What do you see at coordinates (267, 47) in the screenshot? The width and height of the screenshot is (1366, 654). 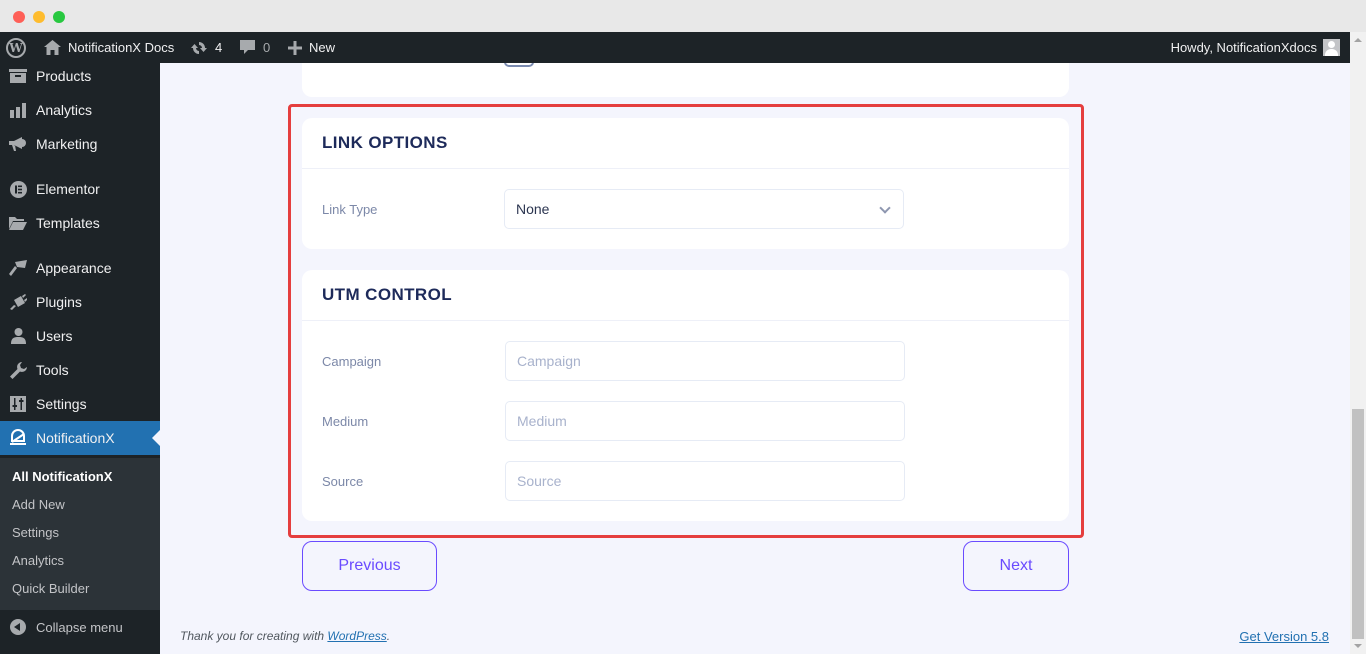 I see `comments-count: 0` at bounding box center [267, 47].